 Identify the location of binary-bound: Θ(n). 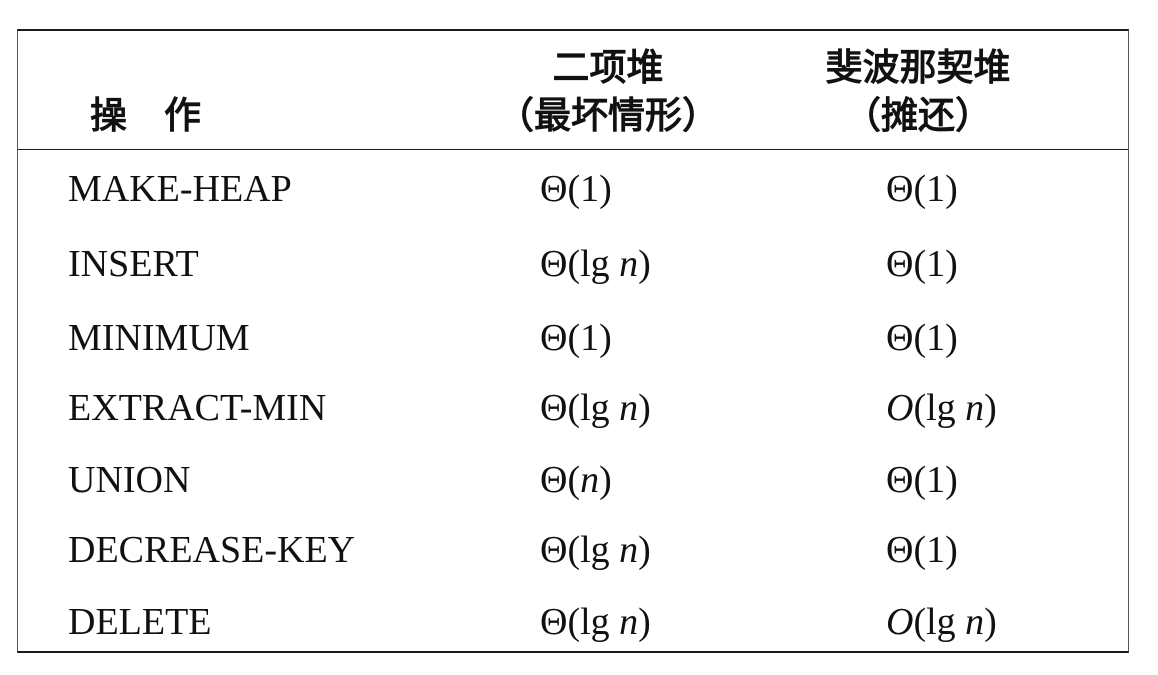
(576, 480).